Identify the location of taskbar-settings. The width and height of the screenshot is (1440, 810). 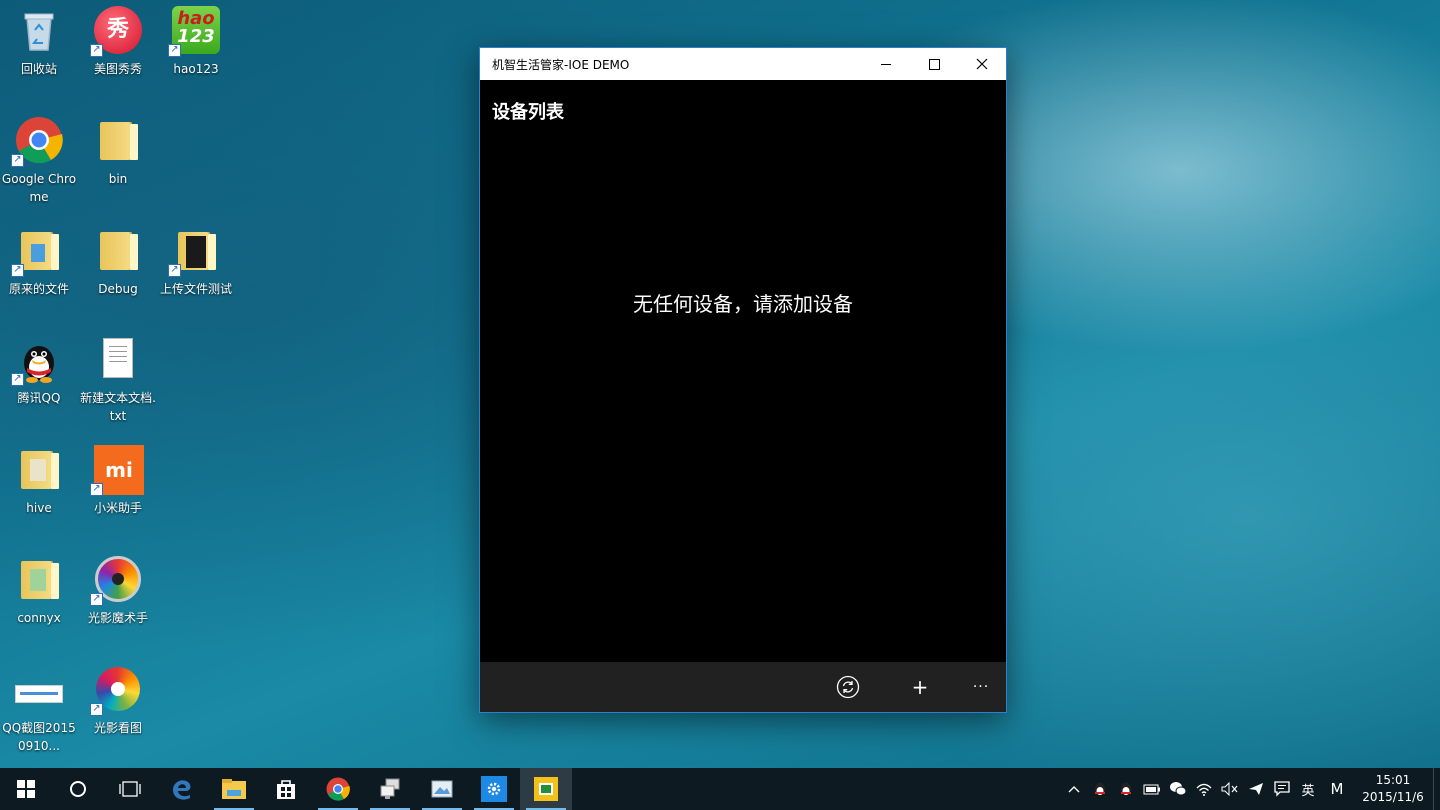
(494, 789).